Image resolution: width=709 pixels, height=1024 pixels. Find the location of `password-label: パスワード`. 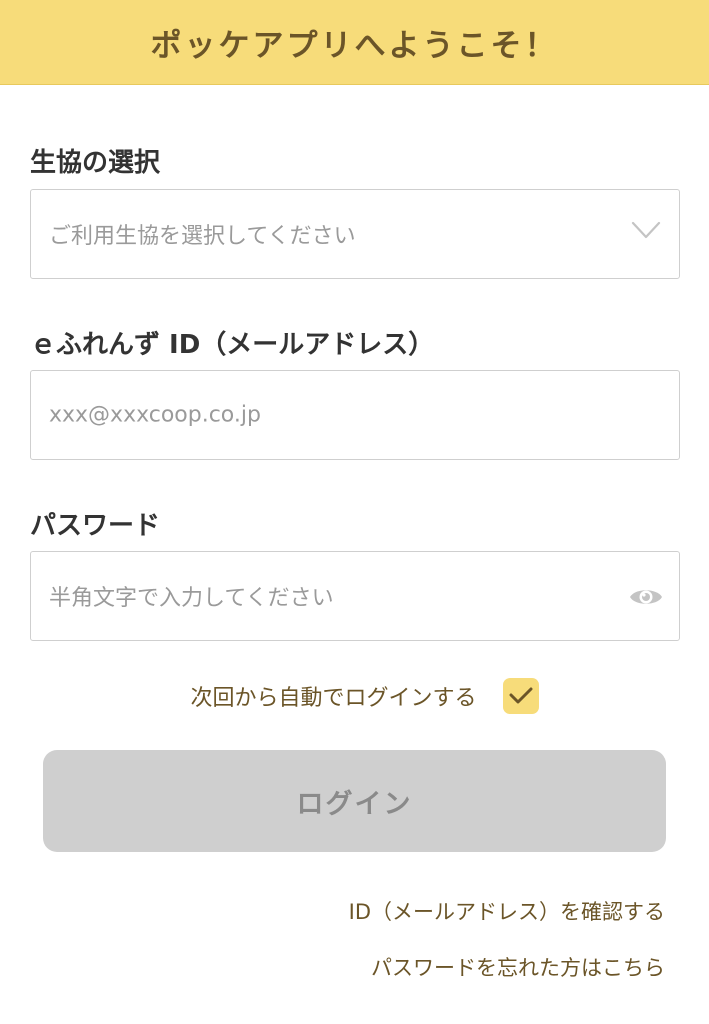

password-label: パスワード is located at coordinates (95, 526).